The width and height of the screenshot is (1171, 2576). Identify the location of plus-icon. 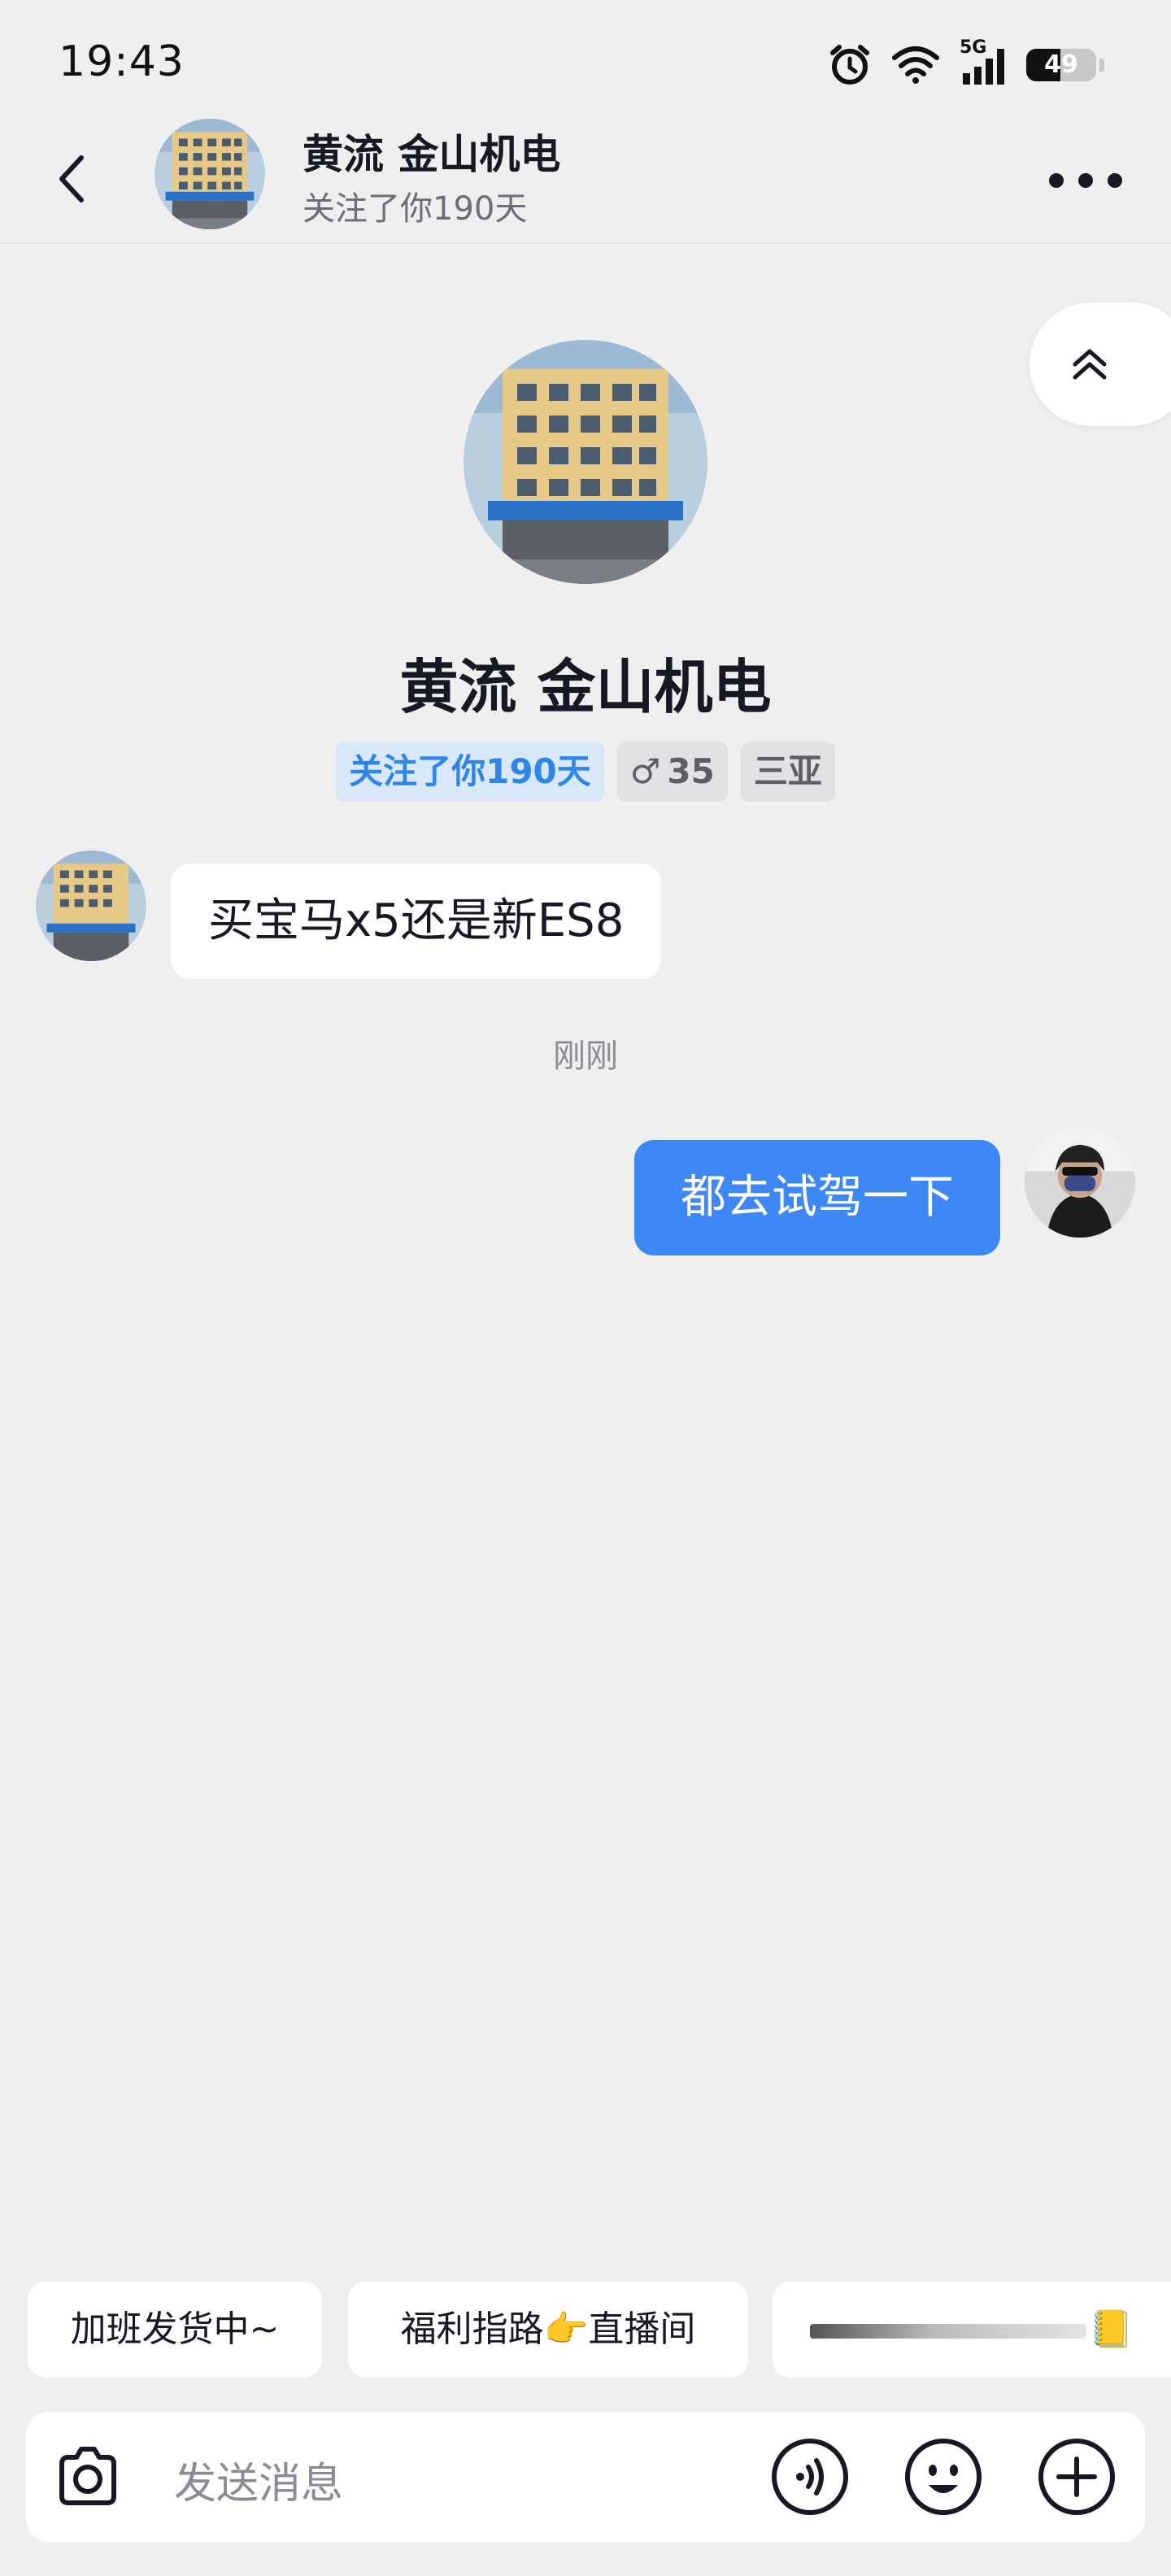
(1076, 2477).